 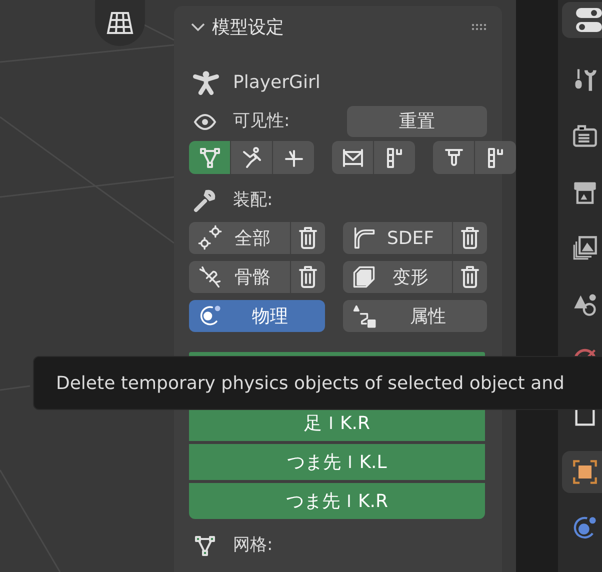 I want to click on action-button: 属性, so click(x=415, y=316).